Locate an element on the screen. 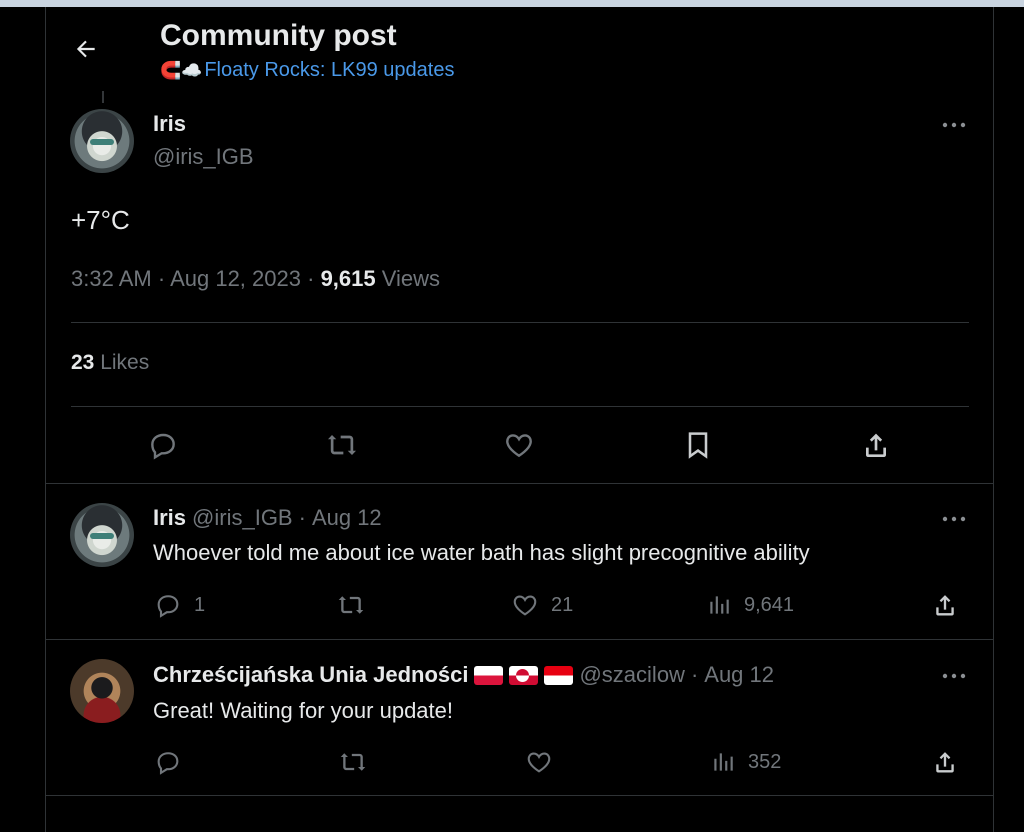 The height and width of the screenshot is (832, 1024). reply-header: Iris @iris_IGB · Aug 12 is located at coordinates (267, 518).